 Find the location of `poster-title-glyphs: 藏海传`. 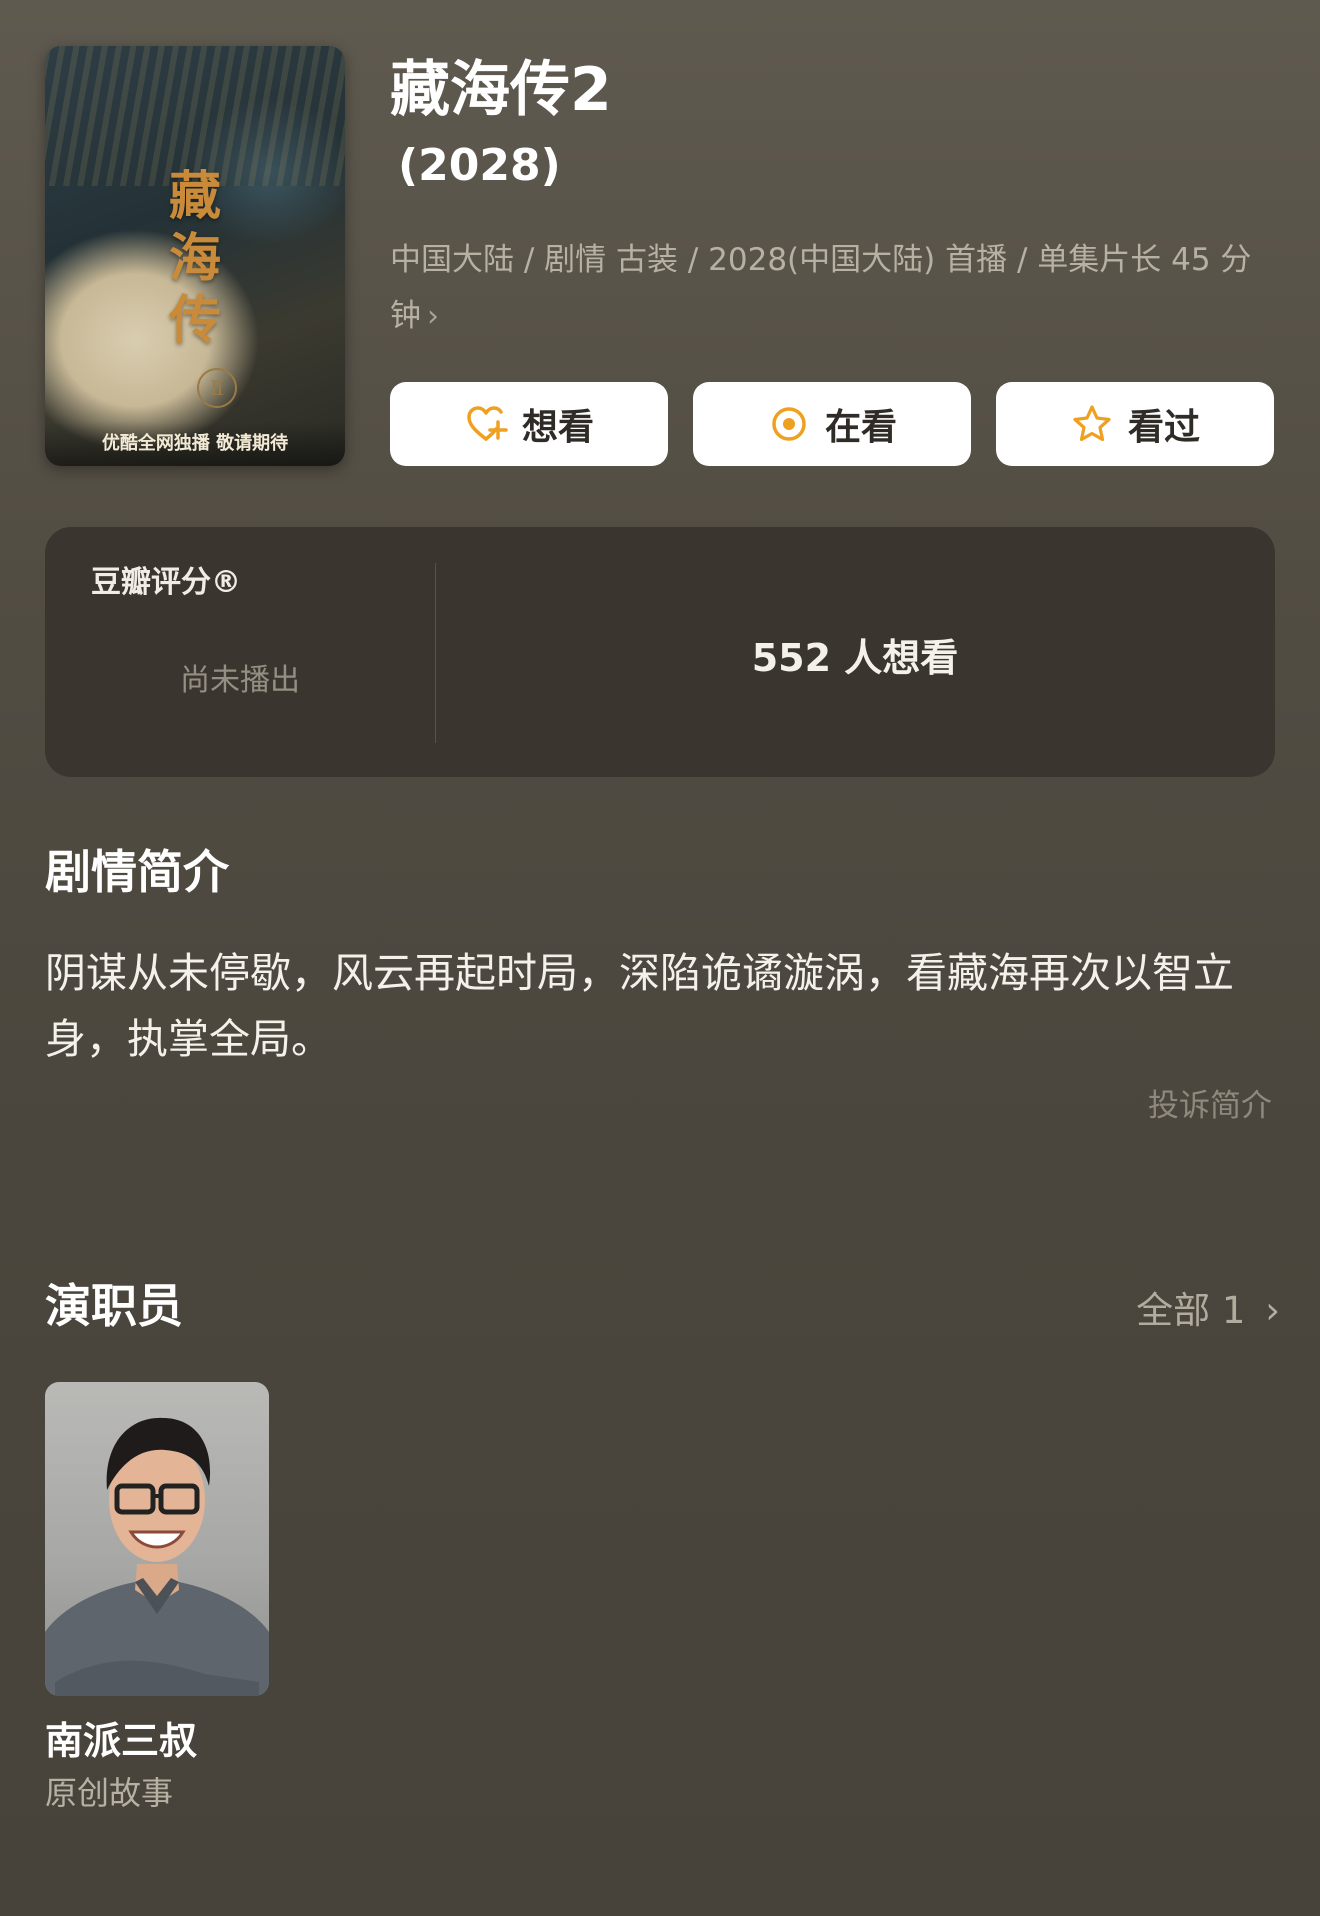

poster-title-glyphs: 藏海传 is located at coordinates (194, 258).